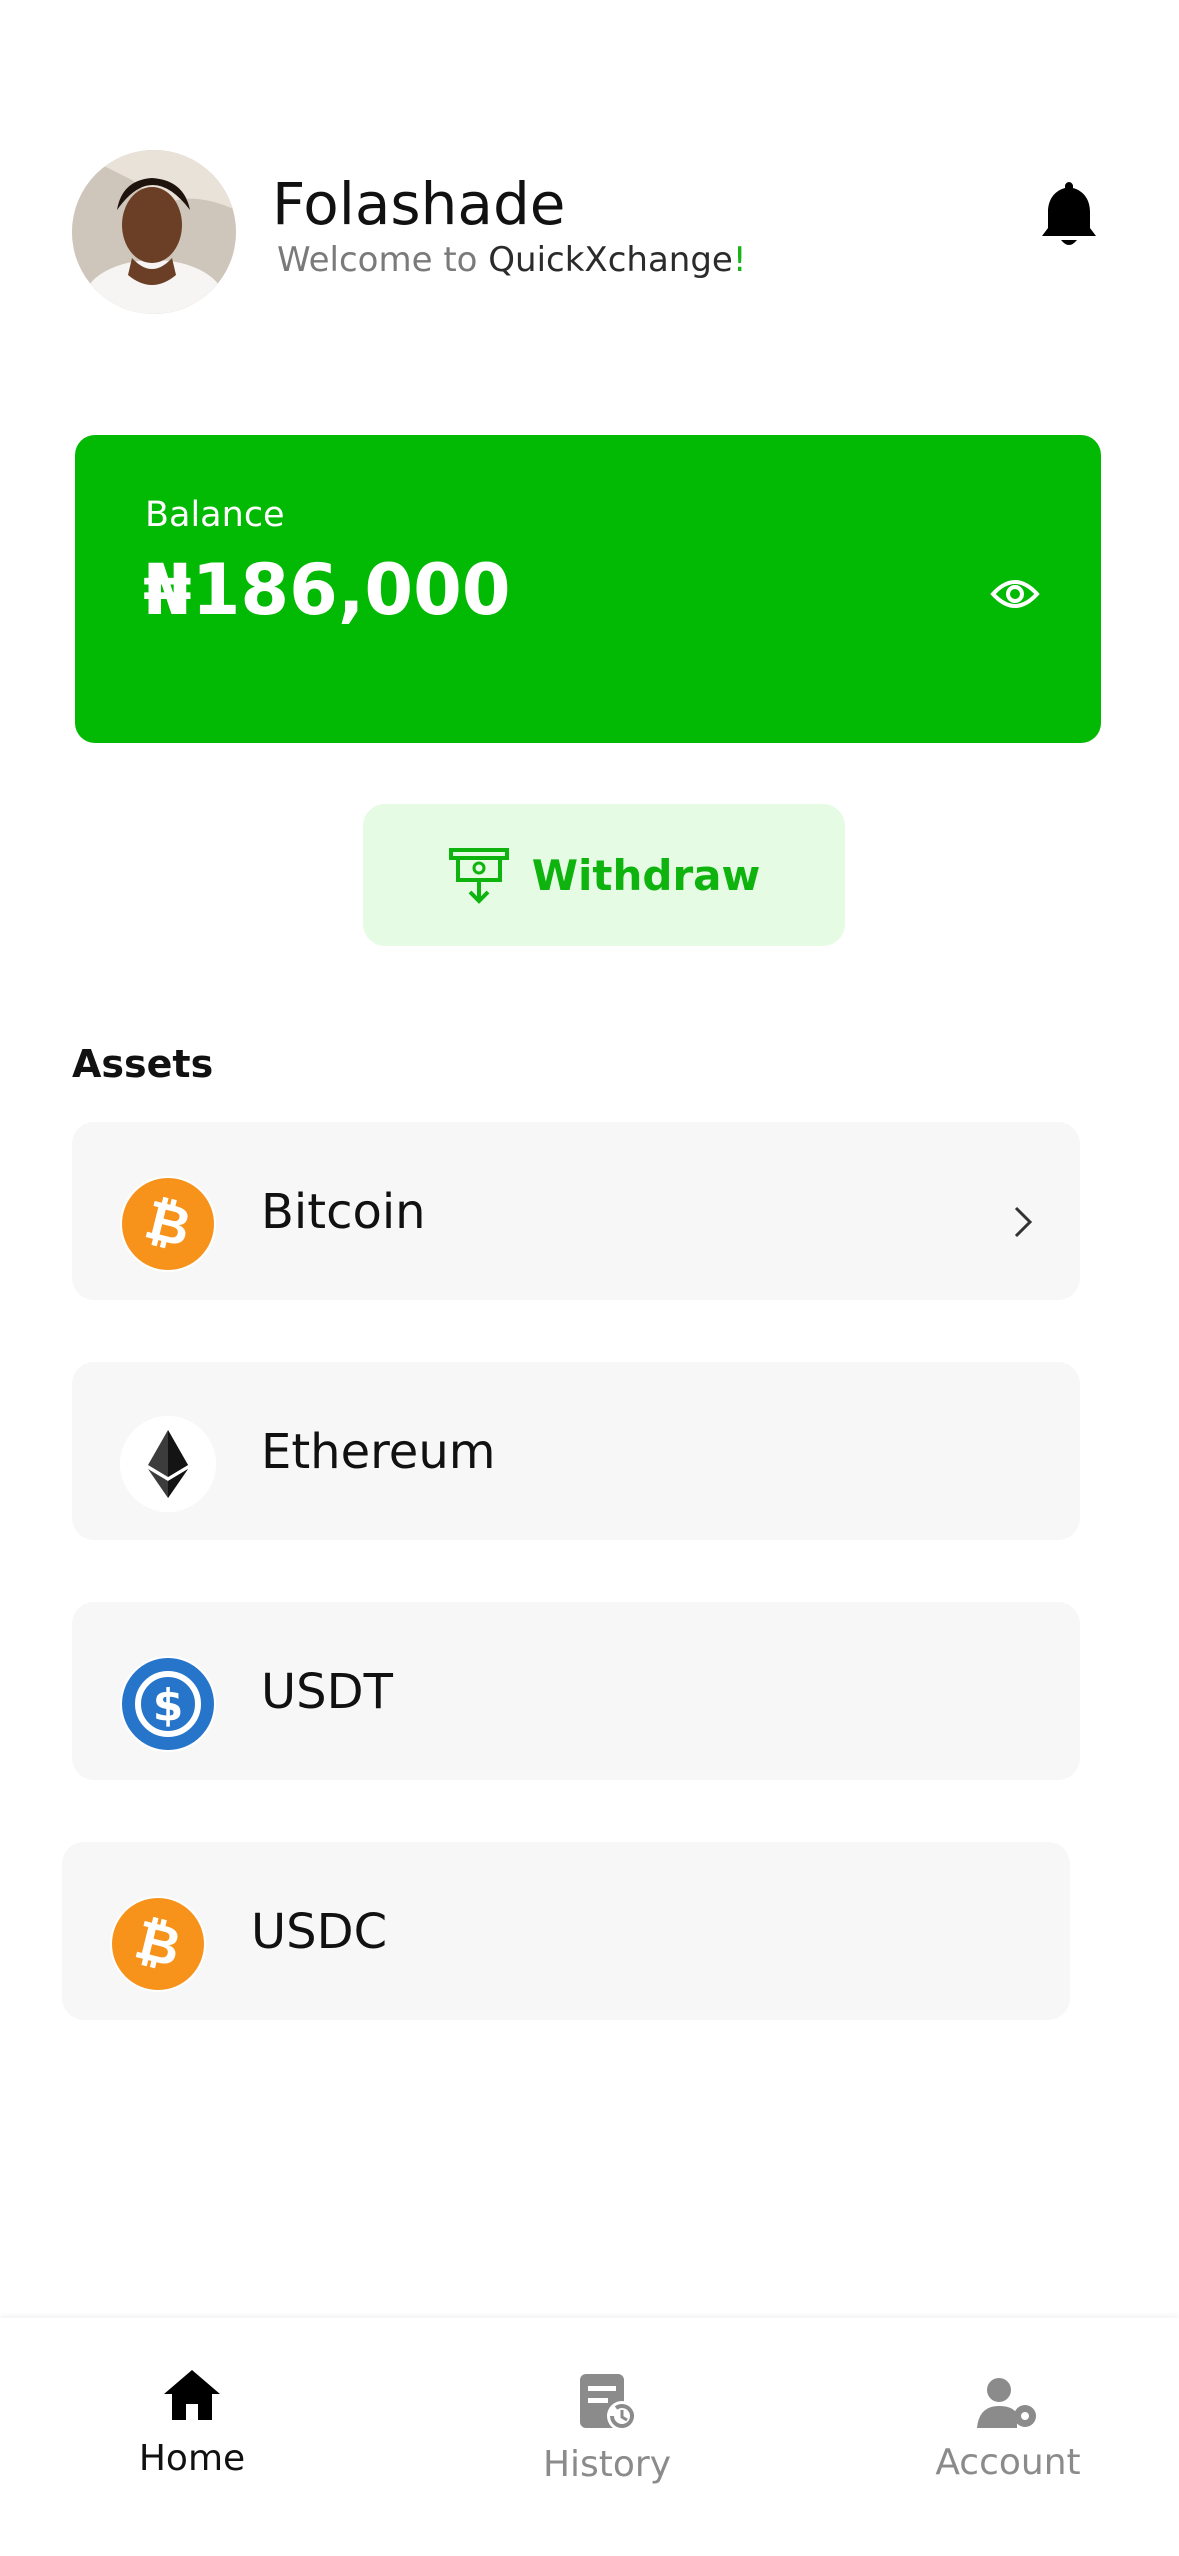 The height and width of the screenshot is (2556, 1179). I want to click on asset-name: USDC, so click(319, 1932).